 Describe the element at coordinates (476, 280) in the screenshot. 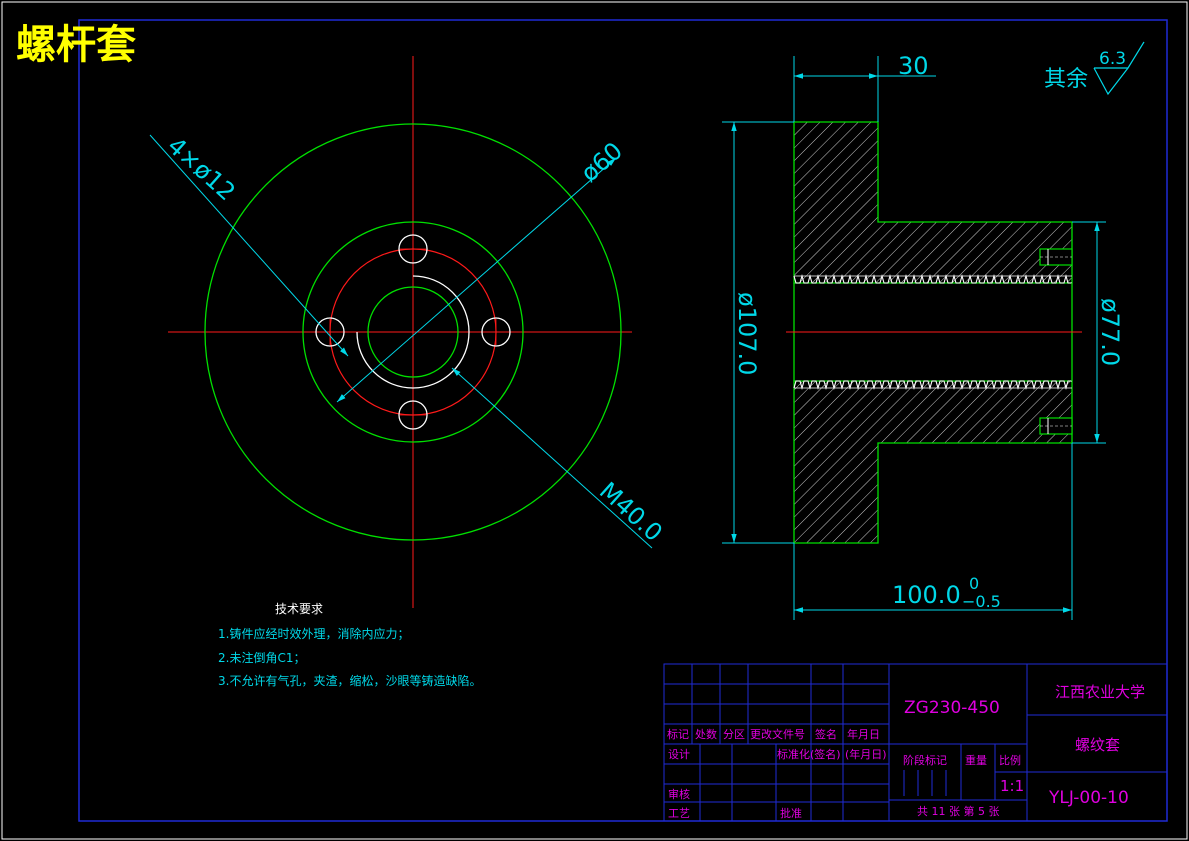

I see `leader-pcd` at that location.